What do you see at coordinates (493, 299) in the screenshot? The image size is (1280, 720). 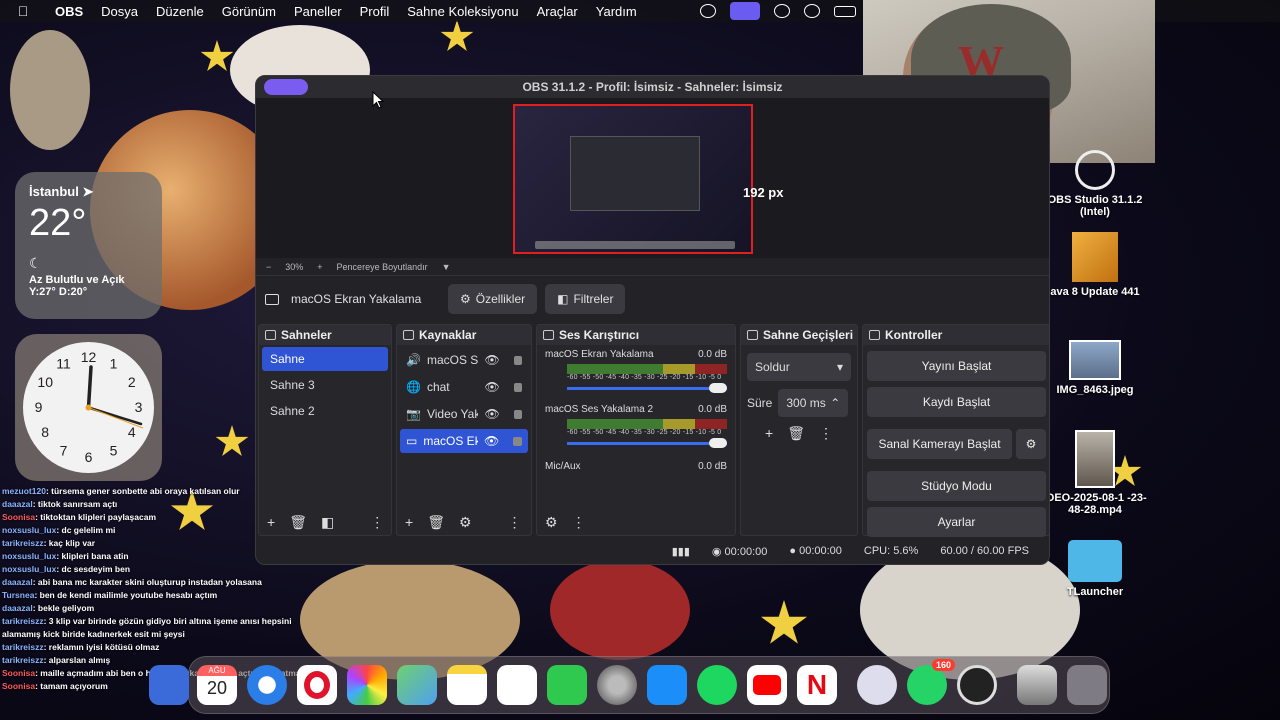 I see `properties-button: ⚙ Özellikler` at bounding box center [493, 299].